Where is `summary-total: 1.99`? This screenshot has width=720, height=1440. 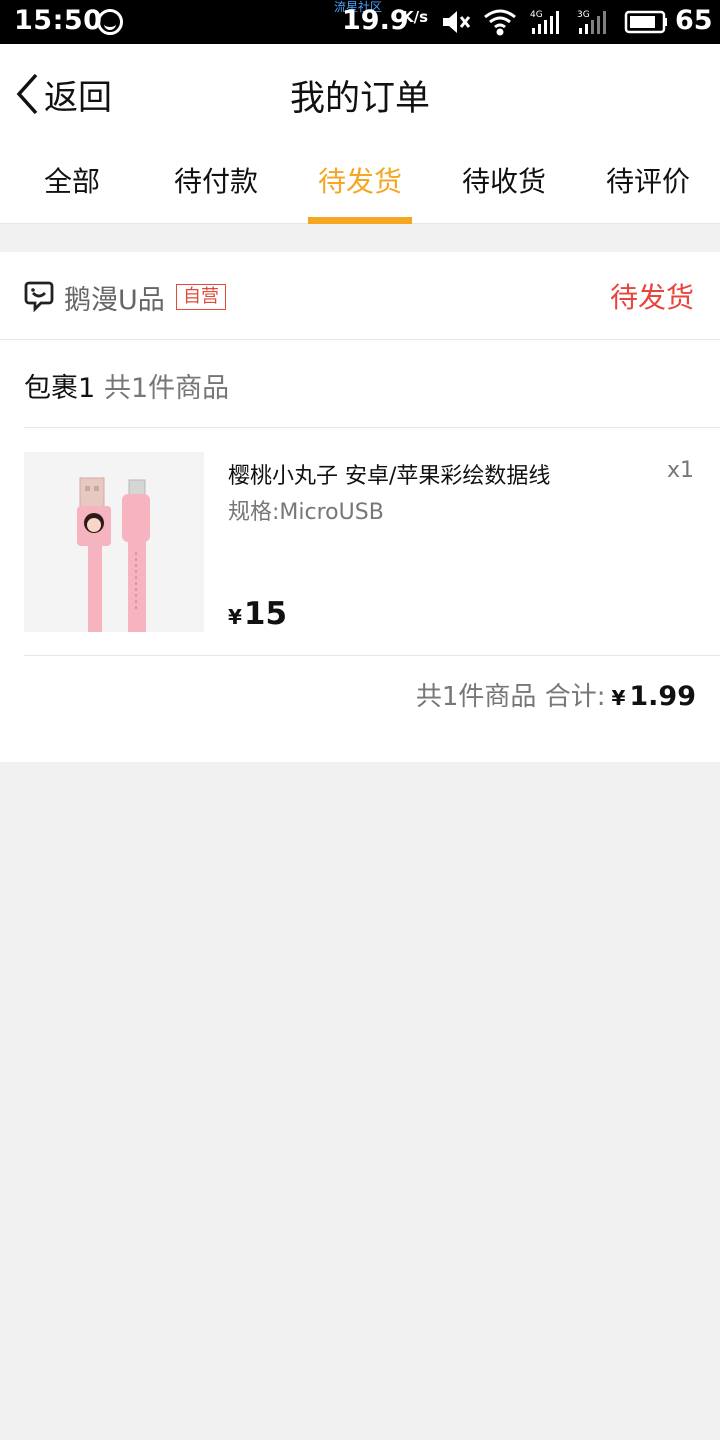
summary-total: 1.99 is located at coordinates (662, 696).